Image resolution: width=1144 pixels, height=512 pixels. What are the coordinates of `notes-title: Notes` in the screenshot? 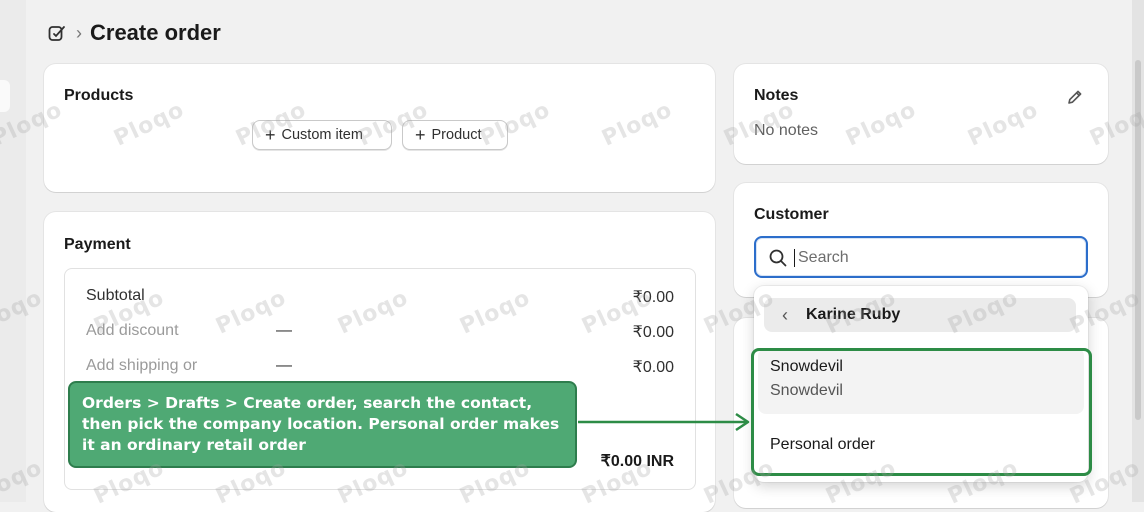 It's located at (776, 95).